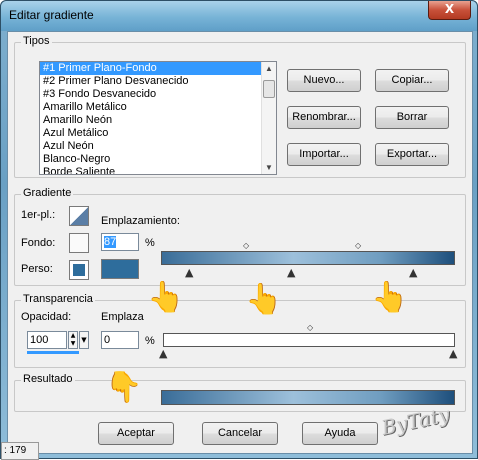 The width and height of the screenshot is (478, 460). What do you see at coordinates (20, 451) in the screenshot?
I see `status-bar: : 179` at bounding box center [20, 451].